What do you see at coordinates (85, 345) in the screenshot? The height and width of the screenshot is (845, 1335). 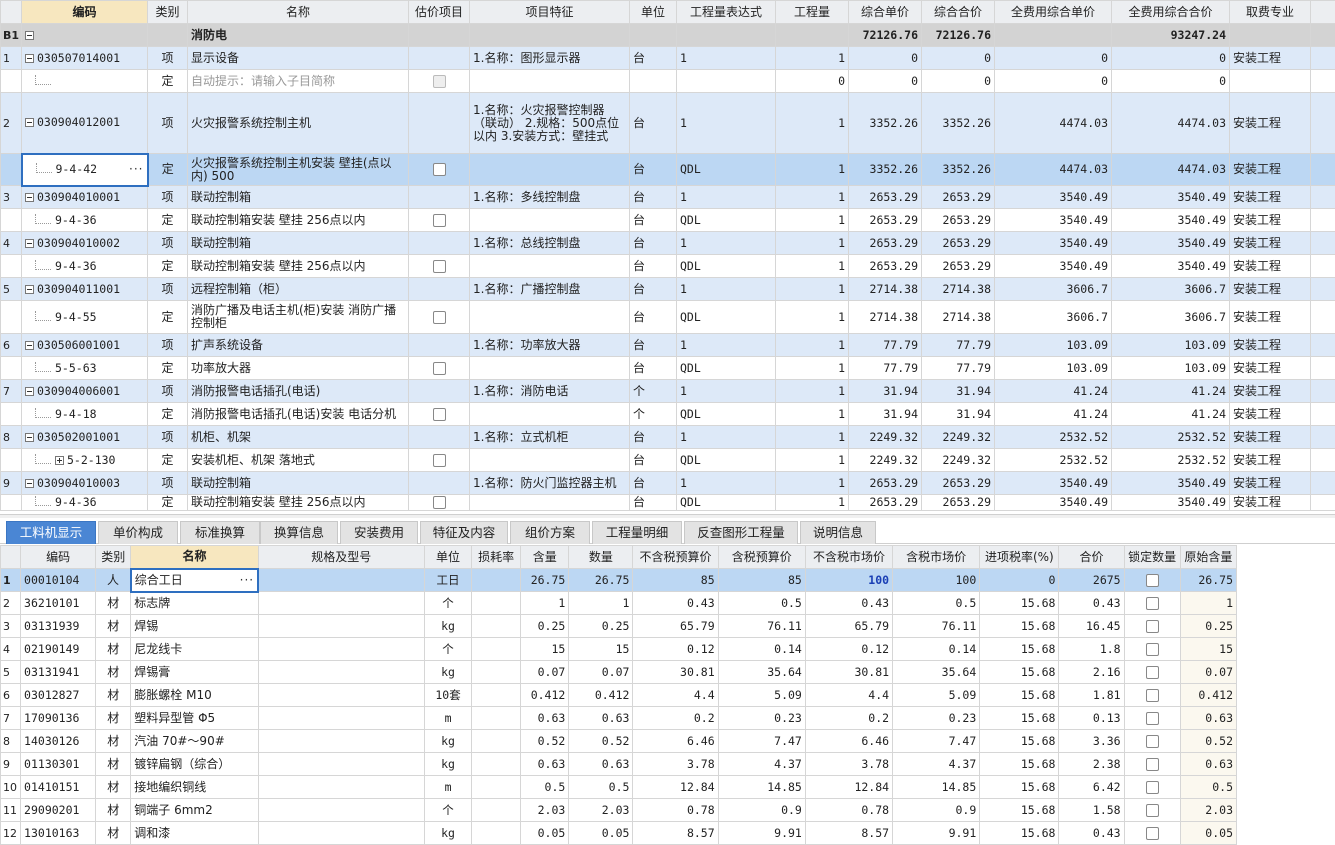 I see `code-cell: 030506001001` at bounding box center [85, 345].